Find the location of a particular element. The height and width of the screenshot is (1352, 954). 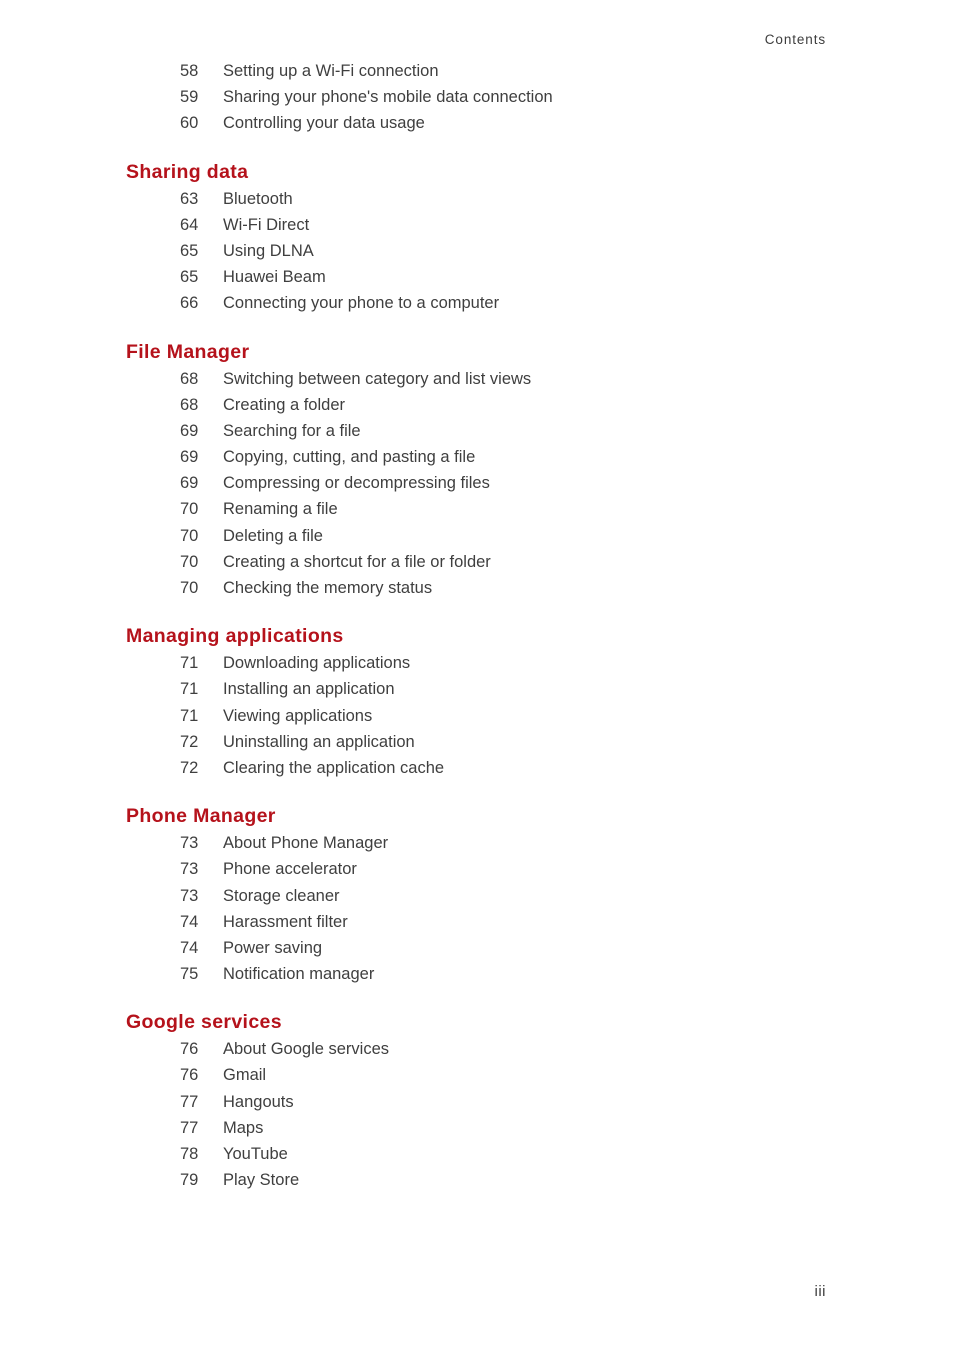

page-number-folio: iii is located at coordinates (820, 1291).